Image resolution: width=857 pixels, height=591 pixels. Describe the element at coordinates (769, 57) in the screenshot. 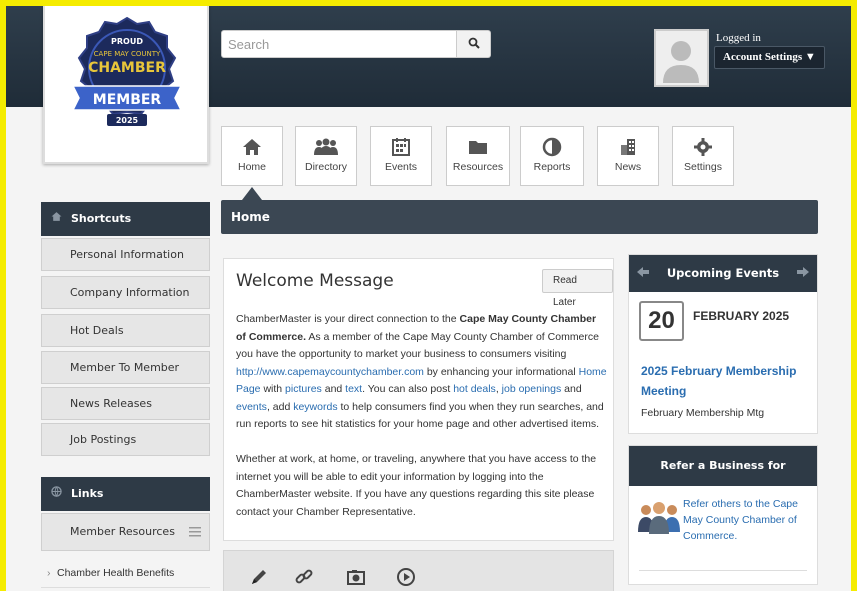

I see `account-settings-button: Account Settings ▼` at that location.